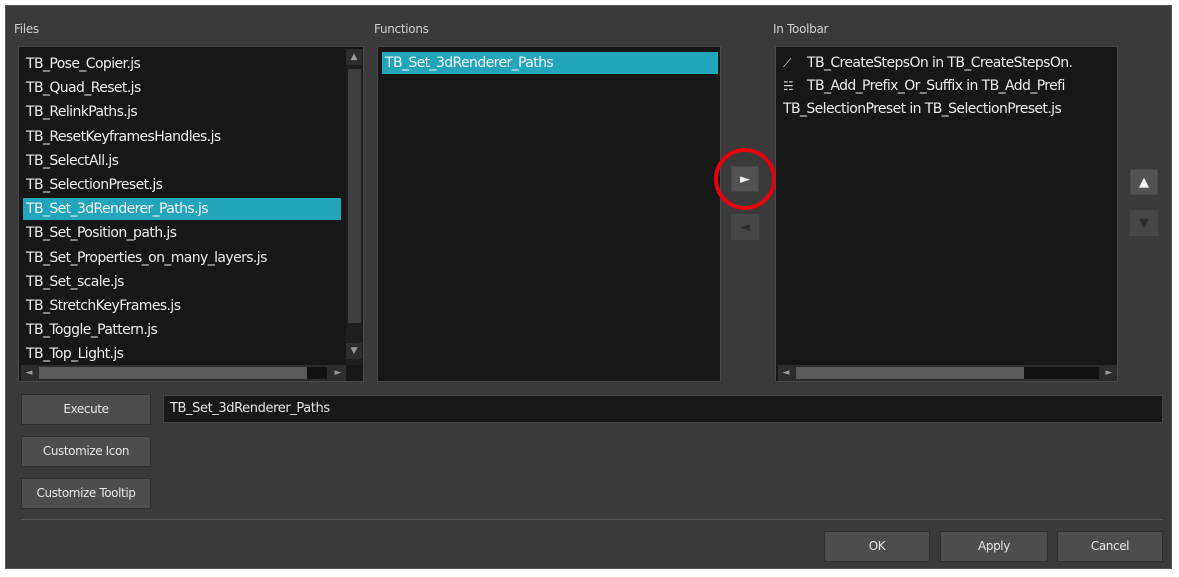 This screenshot has width=1179, height=577. Describe the element at coordinates (1144, 223) in the screenshot. I see `move-down-button: ▼` at that location.